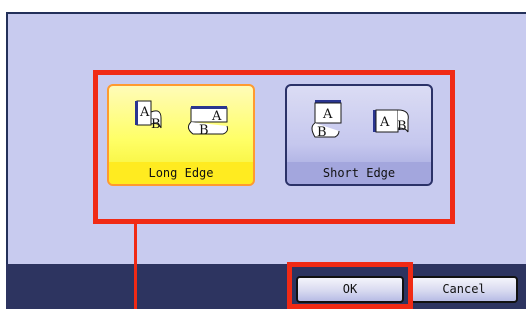  What do you see at coordinates (266, 13) in the screenshot?
I see `panel-top-border` at bounding box center [266, 13].